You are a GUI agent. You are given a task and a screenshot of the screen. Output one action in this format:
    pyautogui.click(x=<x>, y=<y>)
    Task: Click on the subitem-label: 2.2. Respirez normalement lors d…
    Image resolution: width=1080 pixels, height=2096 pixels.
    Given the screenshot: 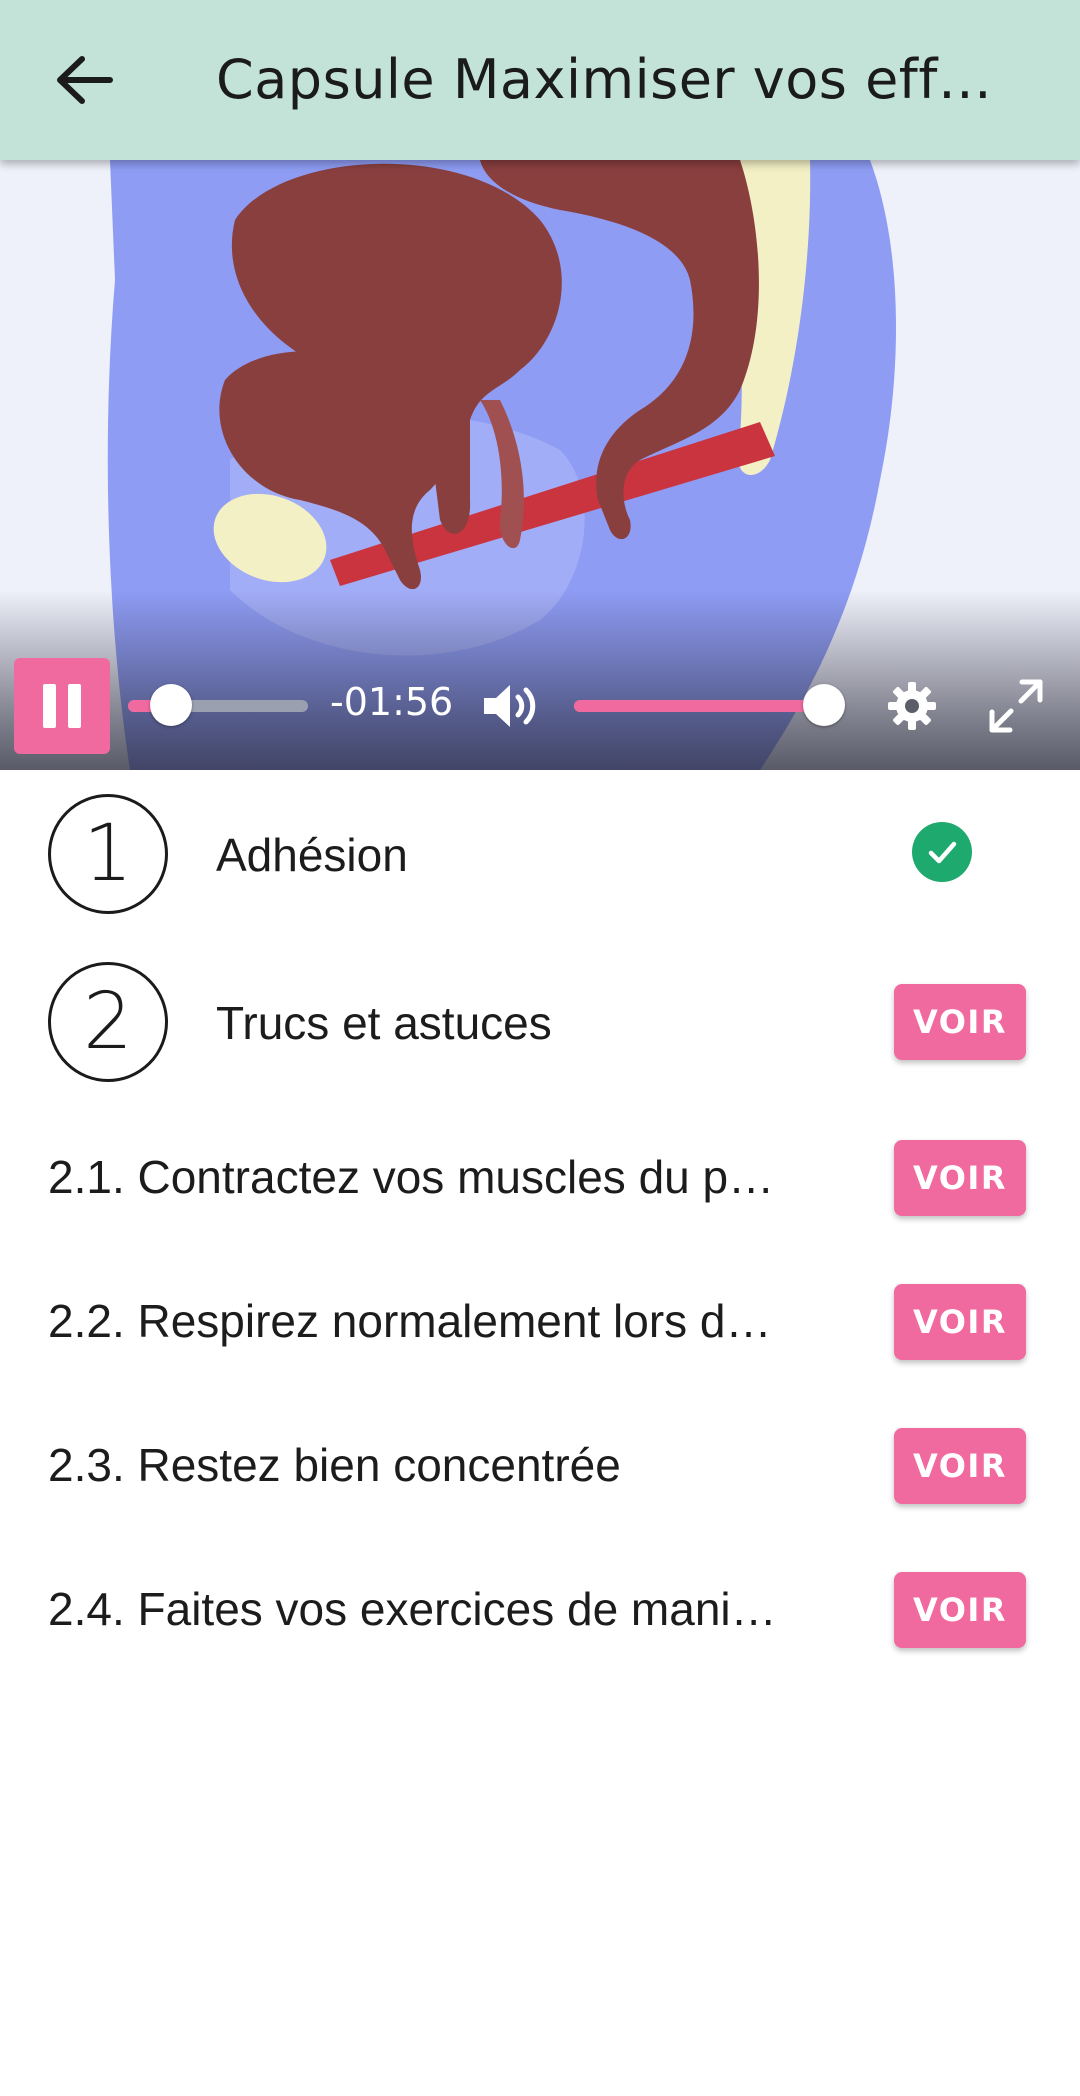 What is the action you would take?
    pyautogui.click(x=410, y=1321)
    